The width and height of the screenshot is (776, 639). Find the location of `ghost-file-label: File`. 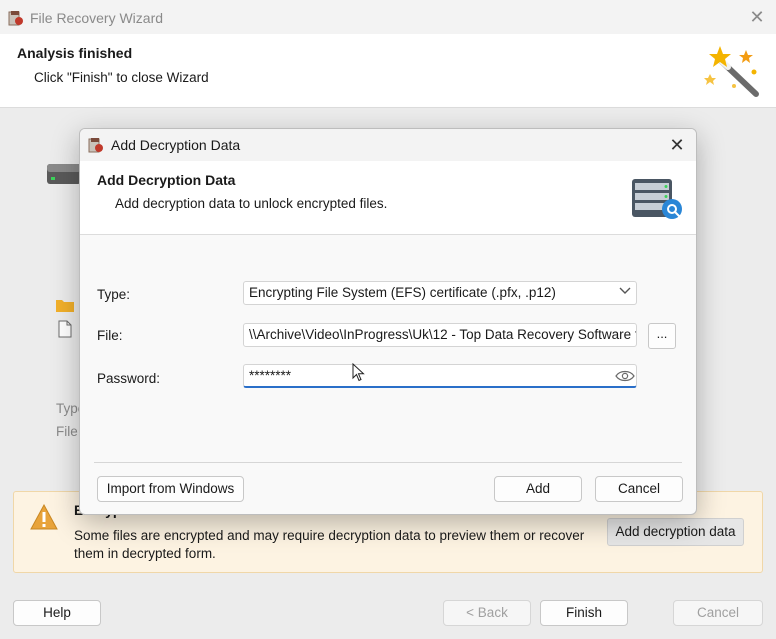

ghost-file-label: File is located at coordinates (67, 431).